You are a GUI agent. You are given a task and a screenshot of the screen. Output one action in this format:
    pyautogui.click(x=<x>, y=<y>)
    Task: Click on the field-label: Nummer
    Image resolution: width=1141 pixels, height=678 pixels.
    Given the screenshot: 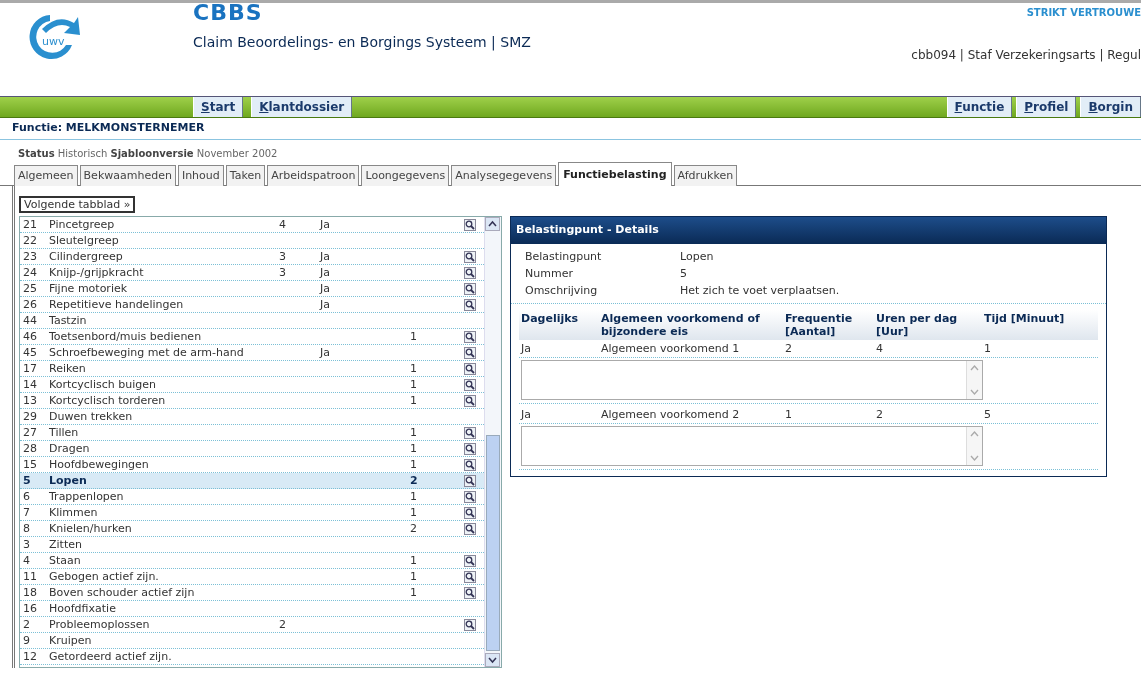 What is the action you would take?
    pyautogui.click(x=549, y=273)
    